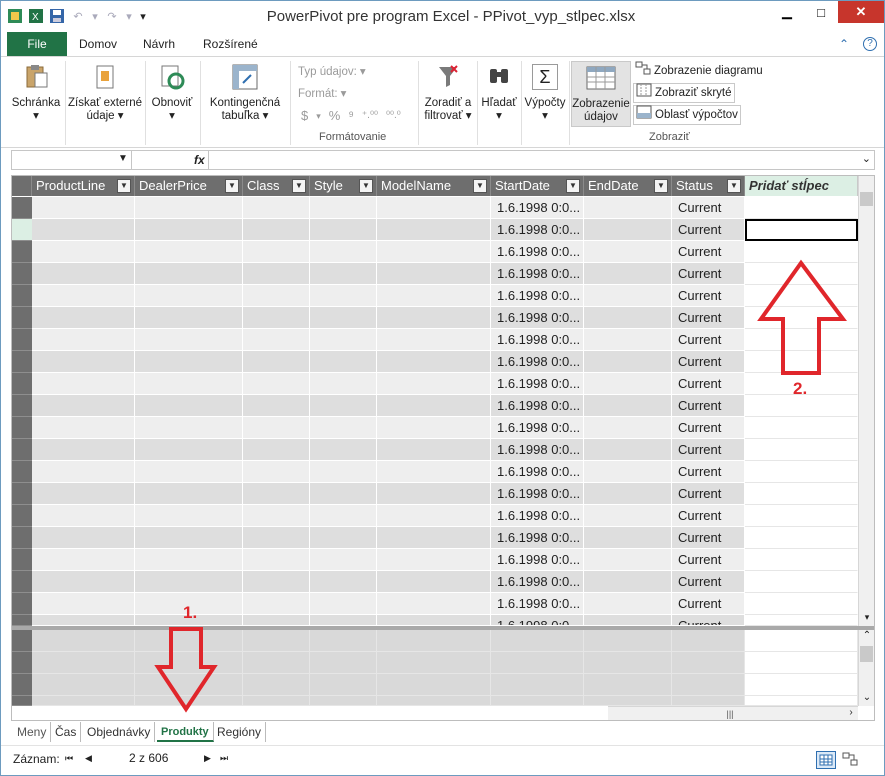 The height and width of the screenshot is (776, 885). What do you see at coordinates (351, 116) in the screenshot?
I see `thousands-separator-icon: ⁹` at bounding box center [351, 116].